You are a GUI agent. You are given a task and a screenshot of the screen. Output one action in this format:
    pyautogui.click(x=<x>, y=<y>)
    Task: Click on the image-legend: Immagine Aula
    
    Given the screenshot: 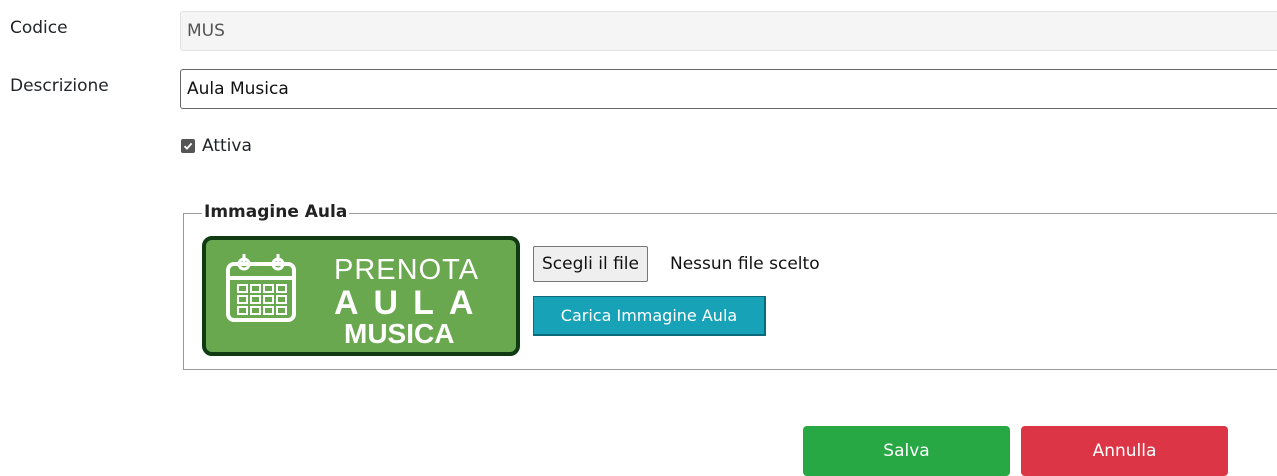 What is the action you would take?
    pyautogui.click(x=276, y=212)
    